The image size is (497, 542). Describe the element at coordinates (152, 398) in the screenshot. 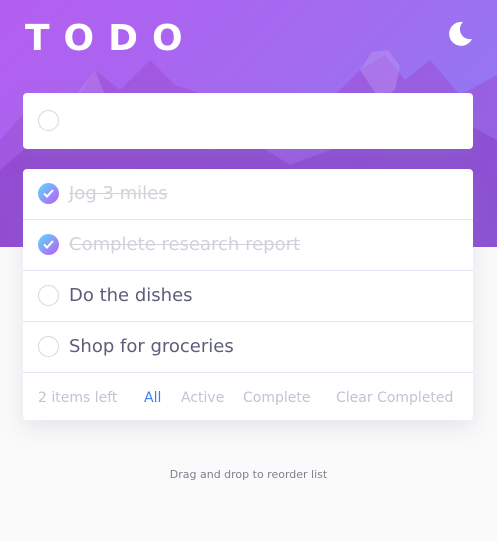

I see `filter-all-button: All` at that location.